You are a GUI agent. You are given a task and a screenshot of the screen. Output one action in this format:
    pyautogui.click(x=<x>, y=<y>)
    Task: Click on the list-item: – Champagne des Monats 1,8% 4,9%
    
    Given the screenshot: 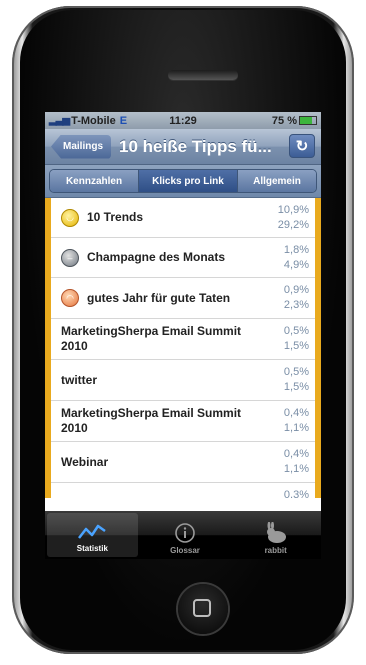 What is the action you would take?
    pyautogui.click(x=183, y=258)
    